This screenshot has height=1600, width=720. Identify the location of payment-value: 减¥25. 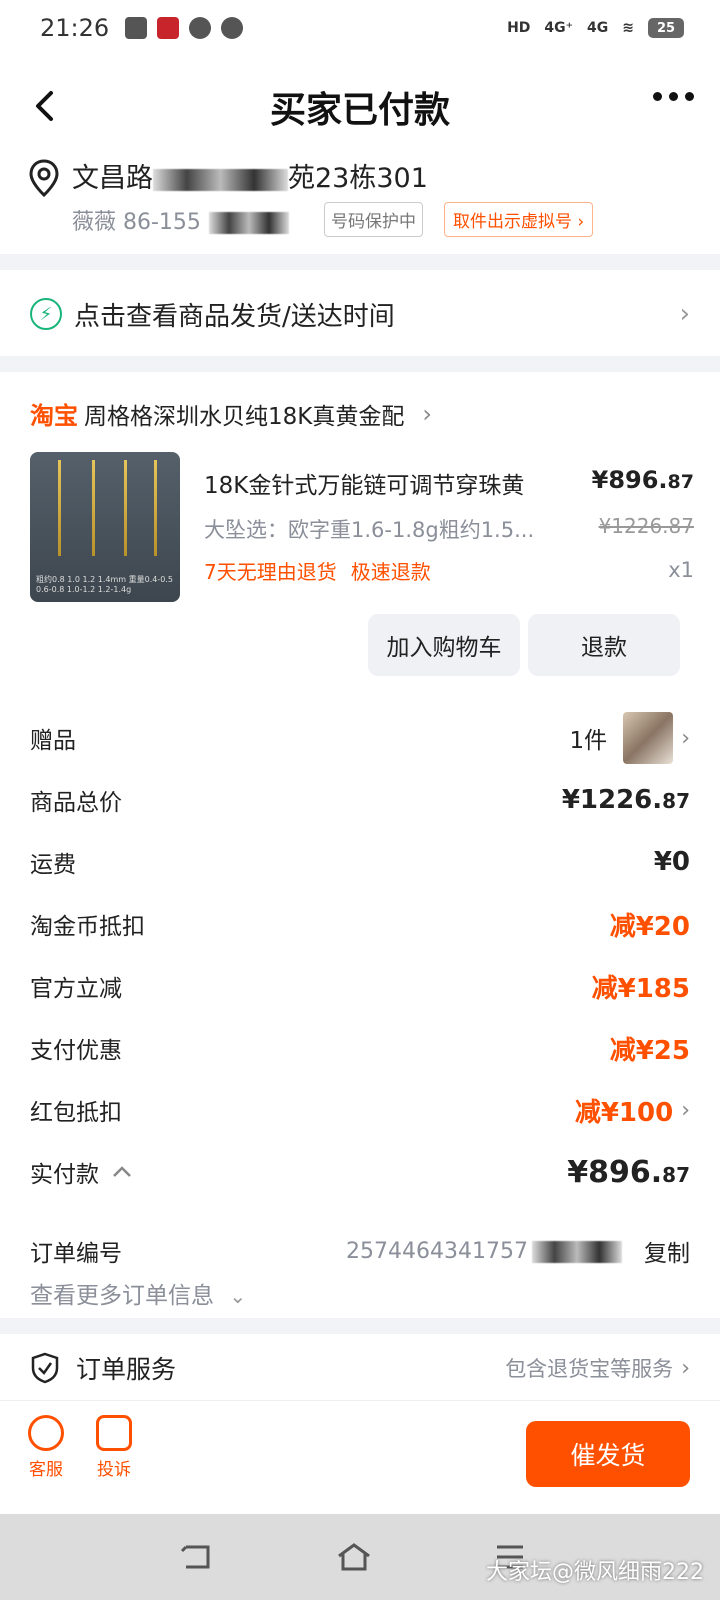
(649, 1050).